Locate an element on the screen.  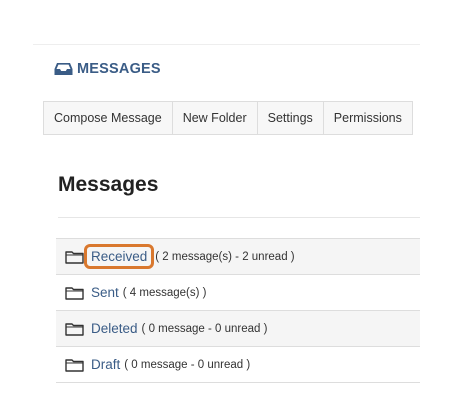
folder-row-draft: Draft ( 0 message - 0 unread ) is located at coordinates (238, 365).